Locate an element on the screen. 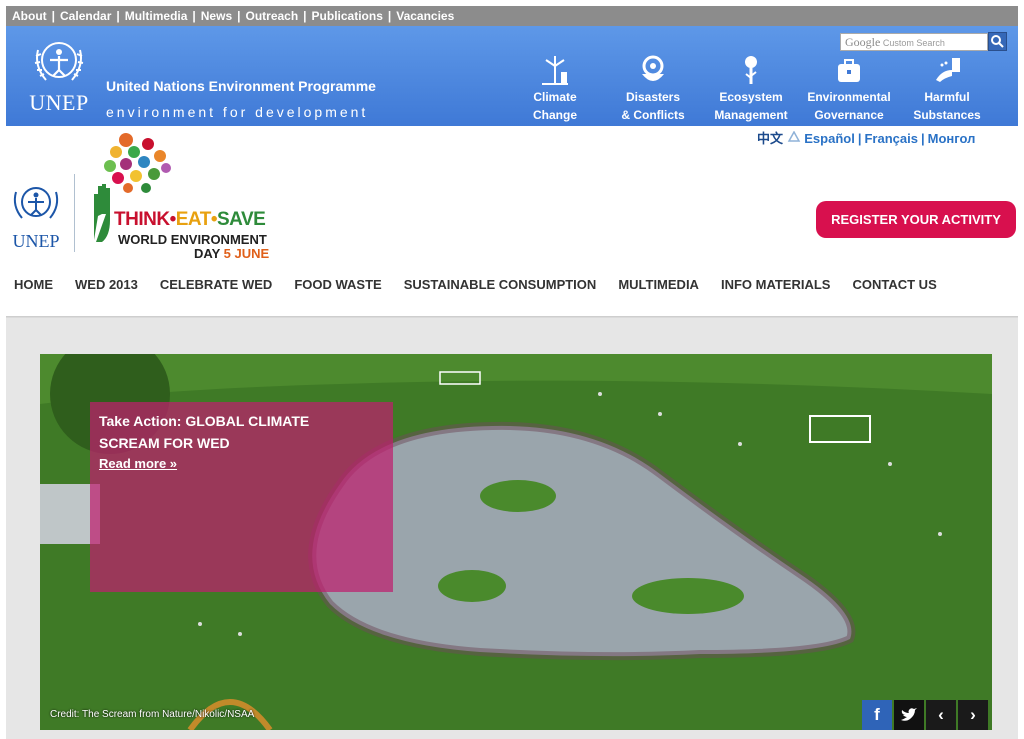 The image size is (1024, 739). language-links: 中文 Español | Français | Монгол is located at coordinates (866, 137).